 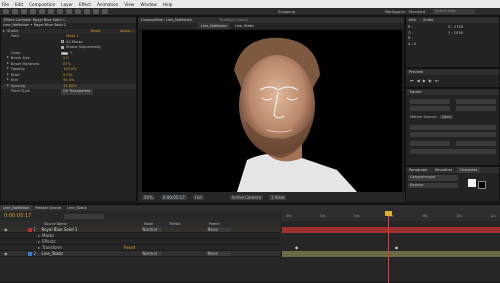 I want to click on track-motion-button, so click(x=430, y=108).